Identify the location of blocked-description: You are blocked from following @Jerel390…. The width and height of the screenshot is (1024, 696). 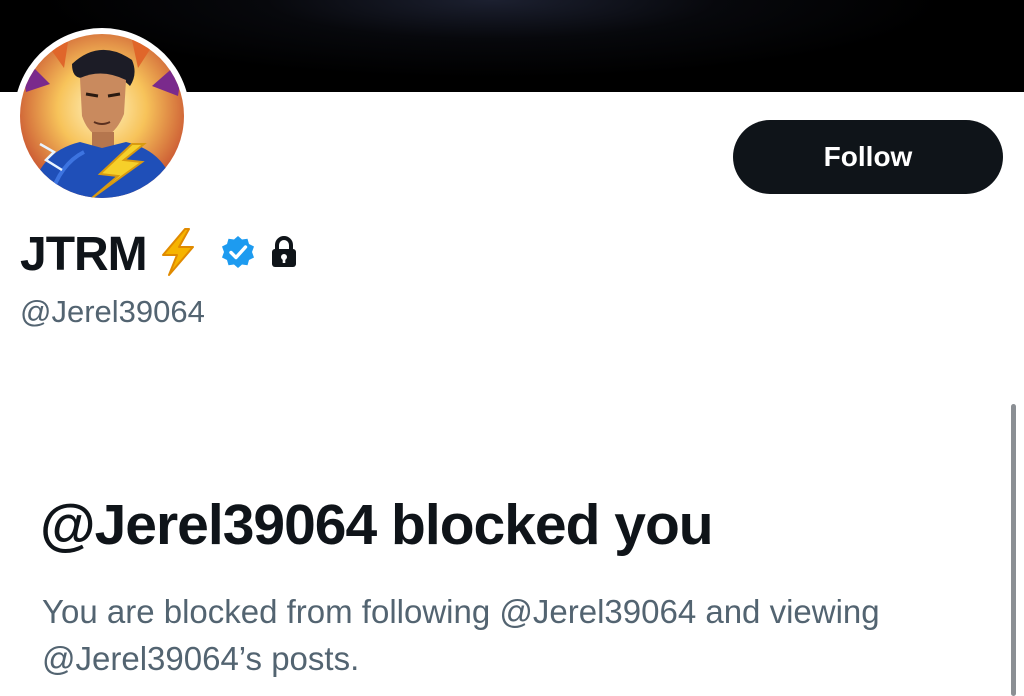
(461, 635).